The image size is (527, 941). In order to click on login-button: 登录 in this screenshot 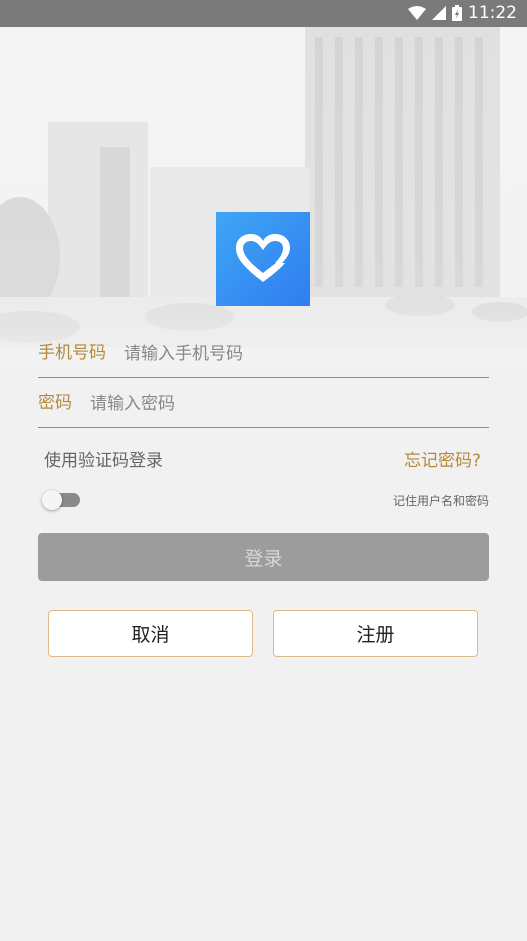, I will do `click(263, 557)`.